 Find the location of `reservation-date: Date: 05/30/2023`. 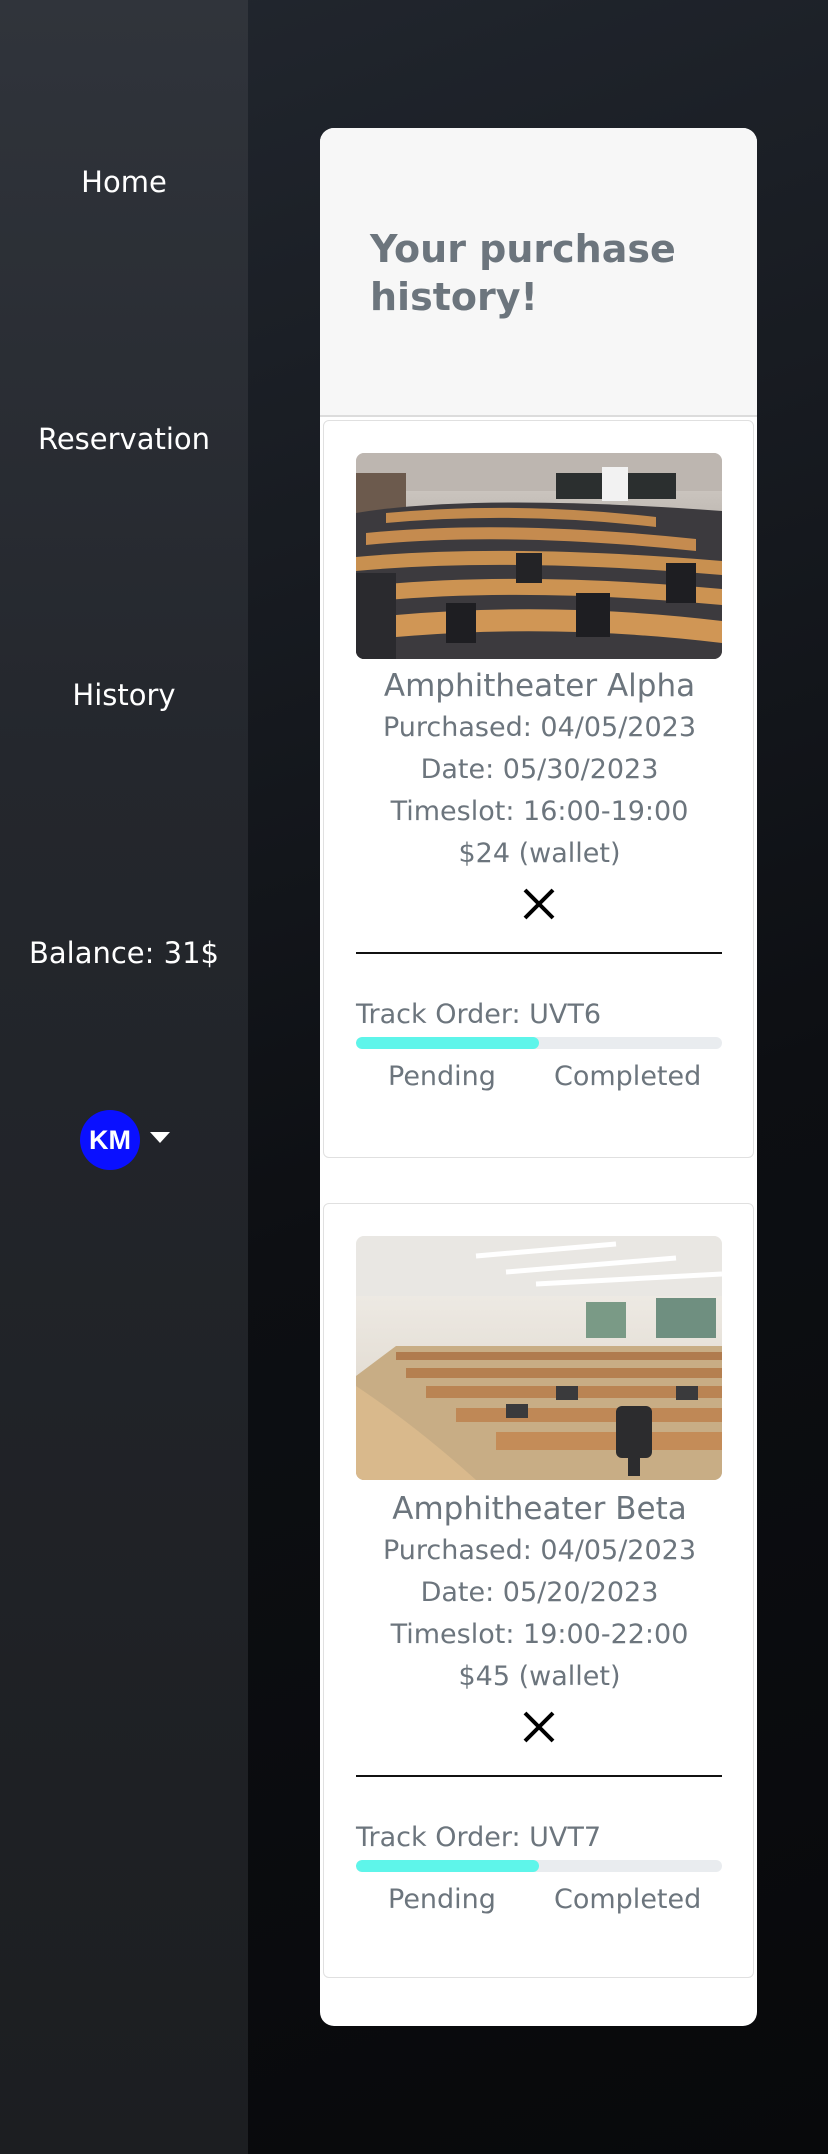

reservation-date: Date: 05/30/2023 is located at coordinates (539, 769).